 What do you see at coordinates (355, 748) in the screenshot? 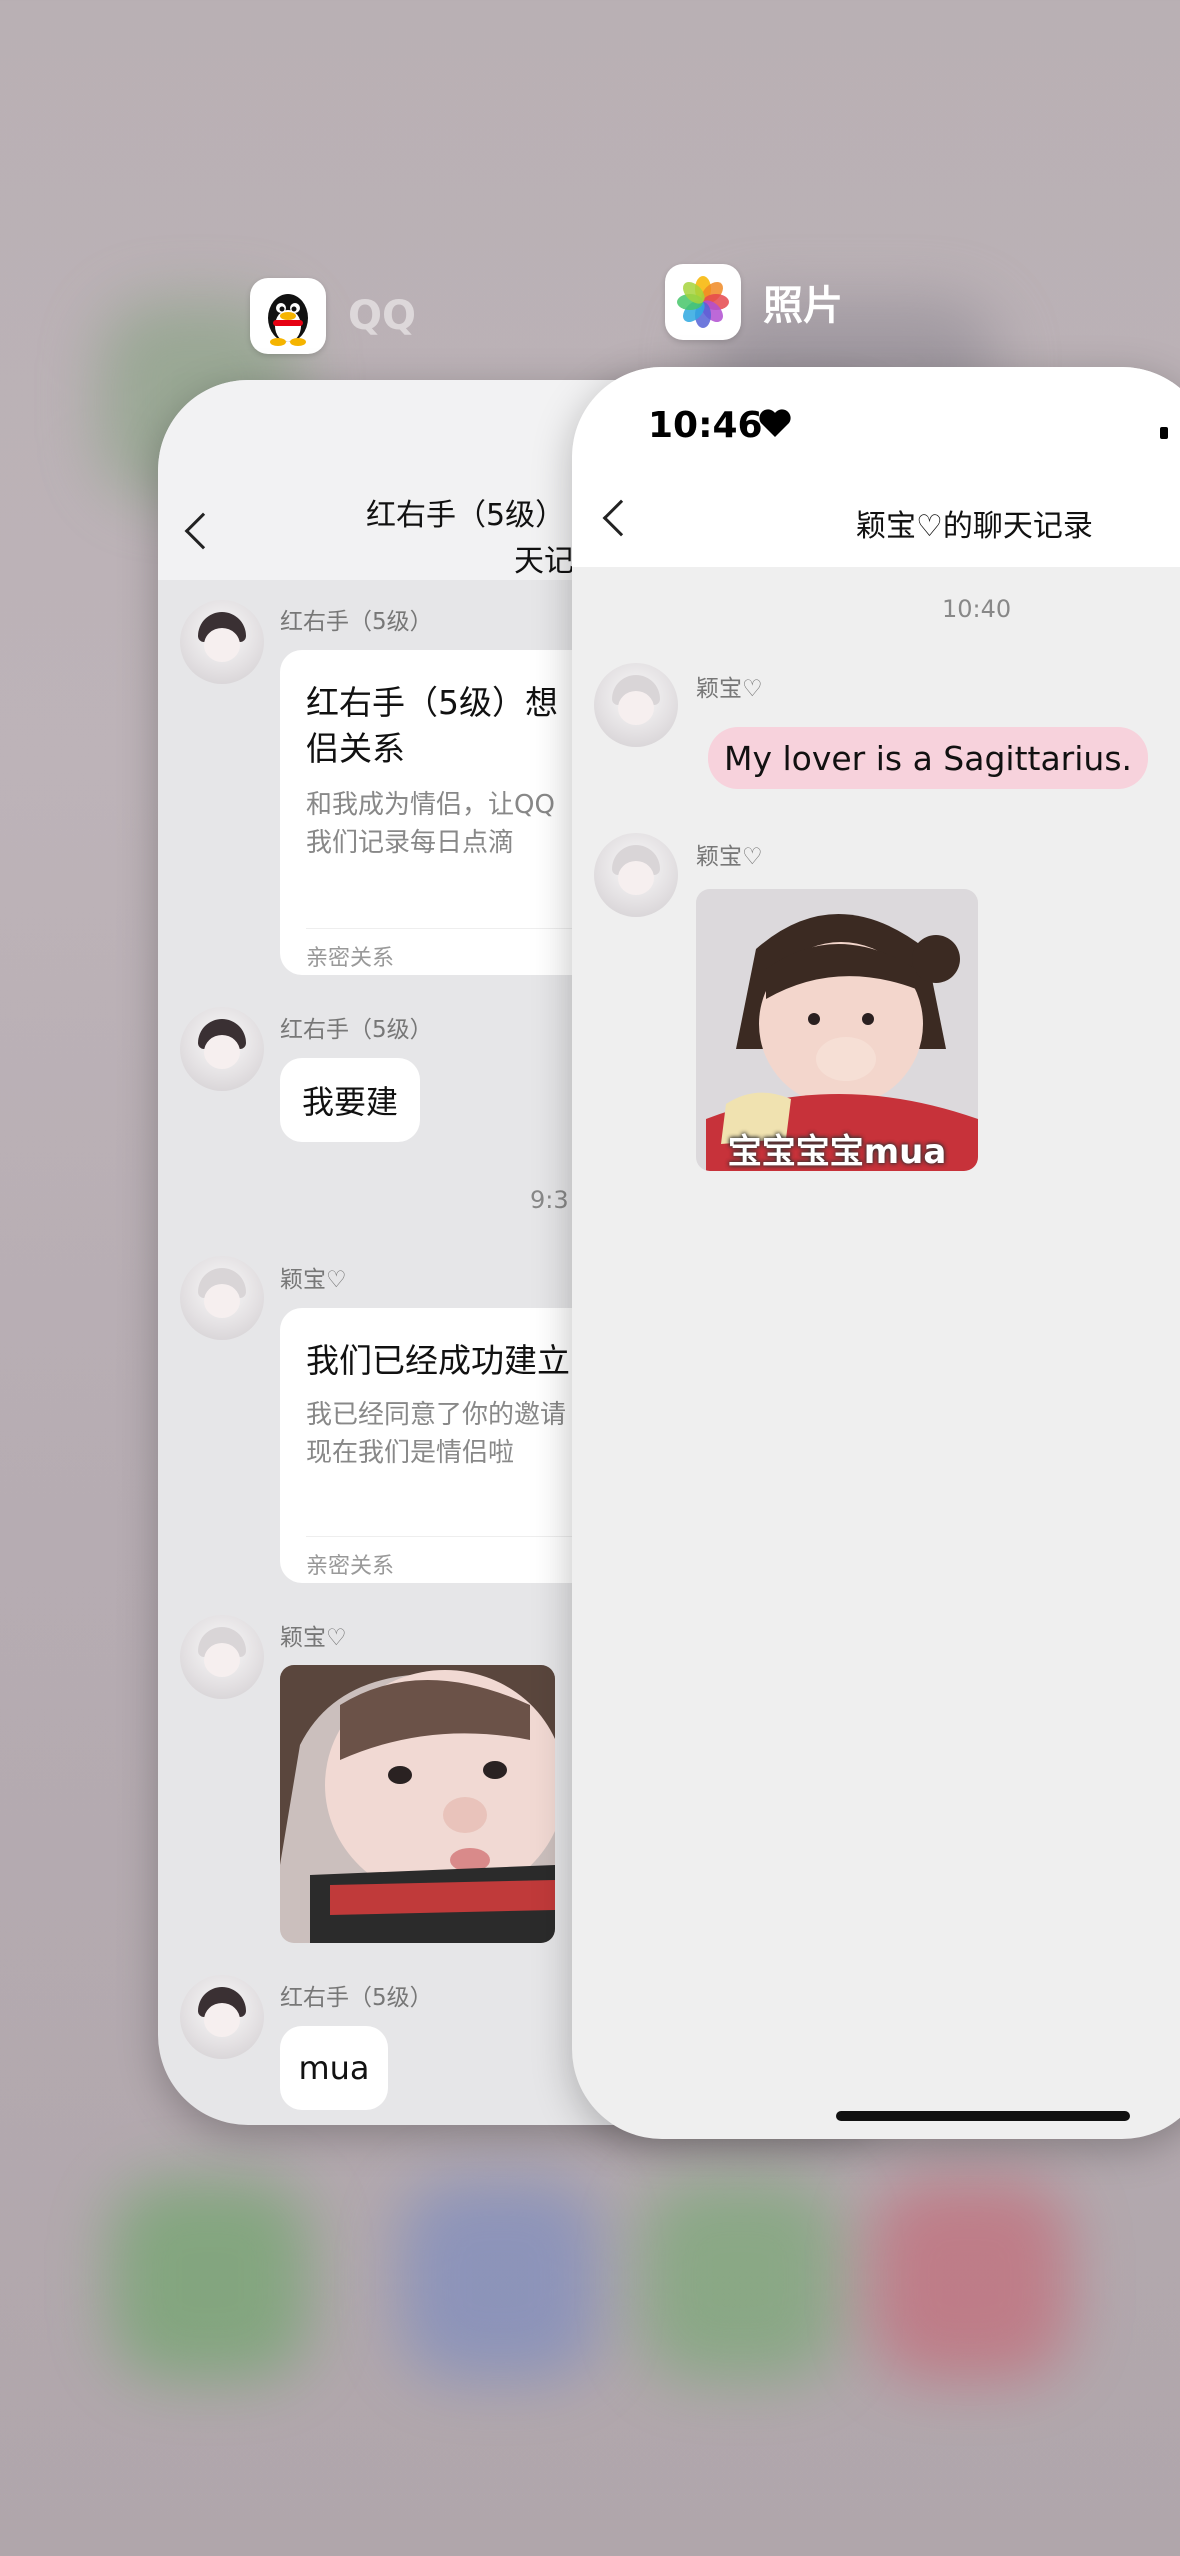
I see `card-title: 侣关系` at bounding box center [355, 748].